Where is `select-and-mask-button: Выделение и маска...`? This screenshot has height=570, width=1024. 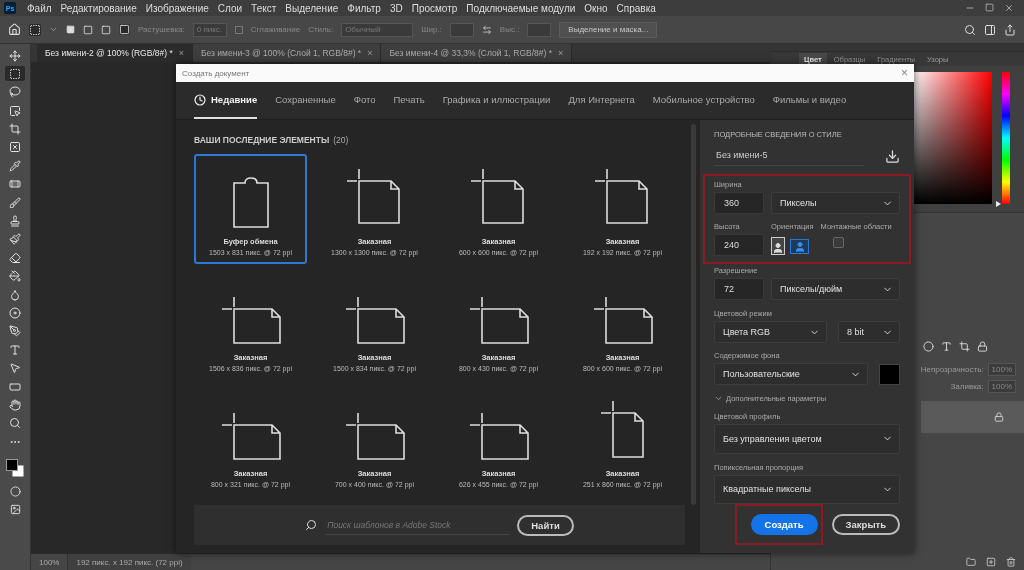 select-and-mask-button: Выделение и маска... is located at coordinates (608, 29).